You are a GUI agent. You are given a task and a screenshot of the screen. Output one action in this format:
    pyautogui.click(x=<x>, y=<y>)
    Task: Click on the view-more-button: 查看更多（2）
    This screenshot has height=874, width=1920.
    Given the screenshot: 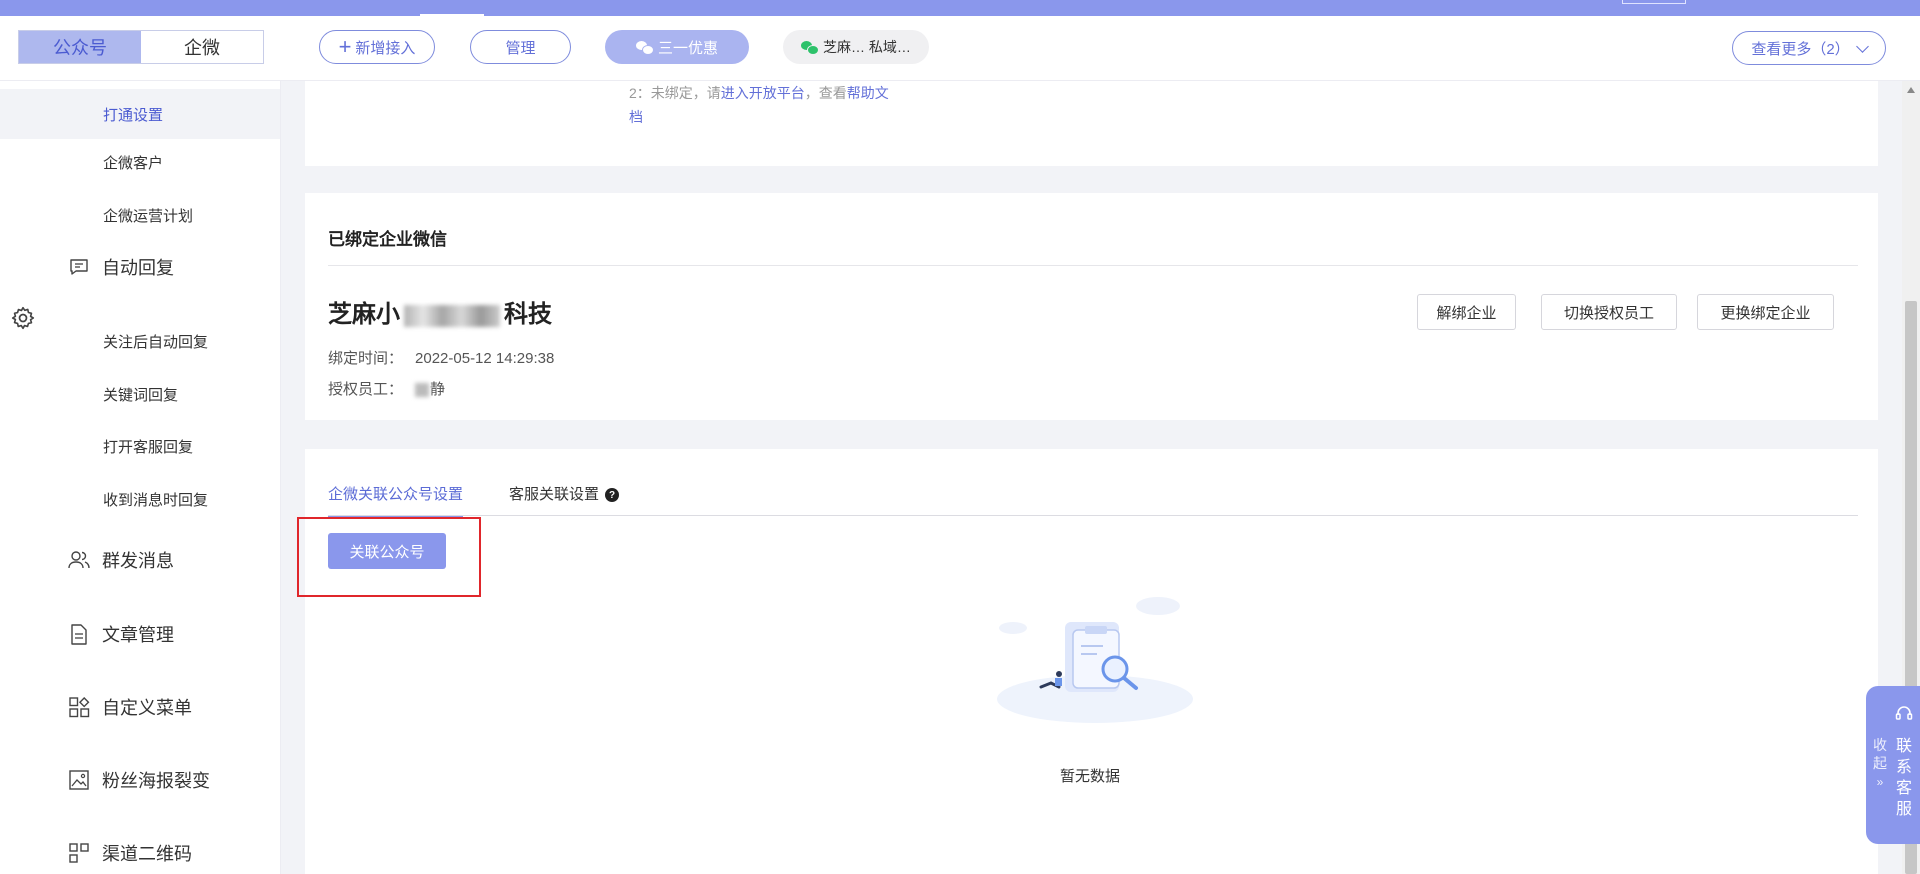 What is the action you would take?
    pyautogui.click(x=1809, y=48)
    